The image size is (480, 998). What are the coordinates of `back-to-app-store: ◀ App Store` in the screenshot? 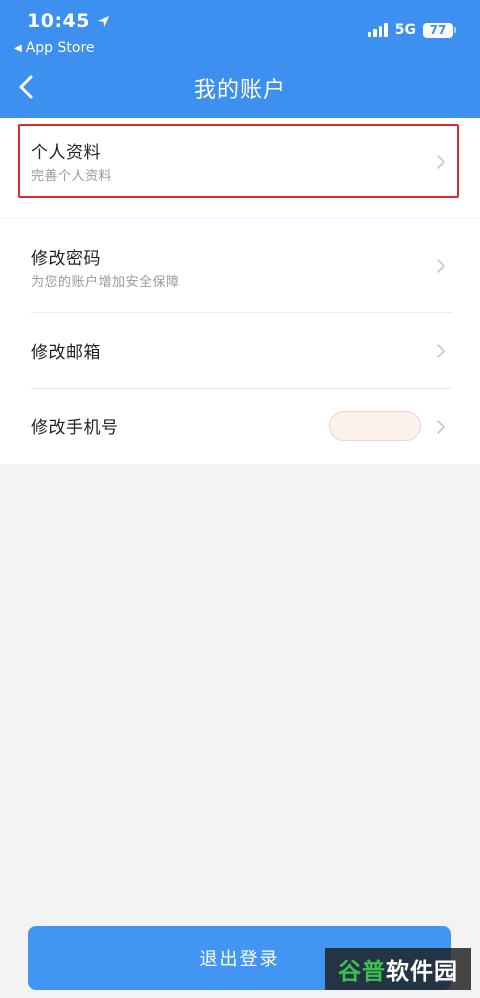 It's located at (54, 48).